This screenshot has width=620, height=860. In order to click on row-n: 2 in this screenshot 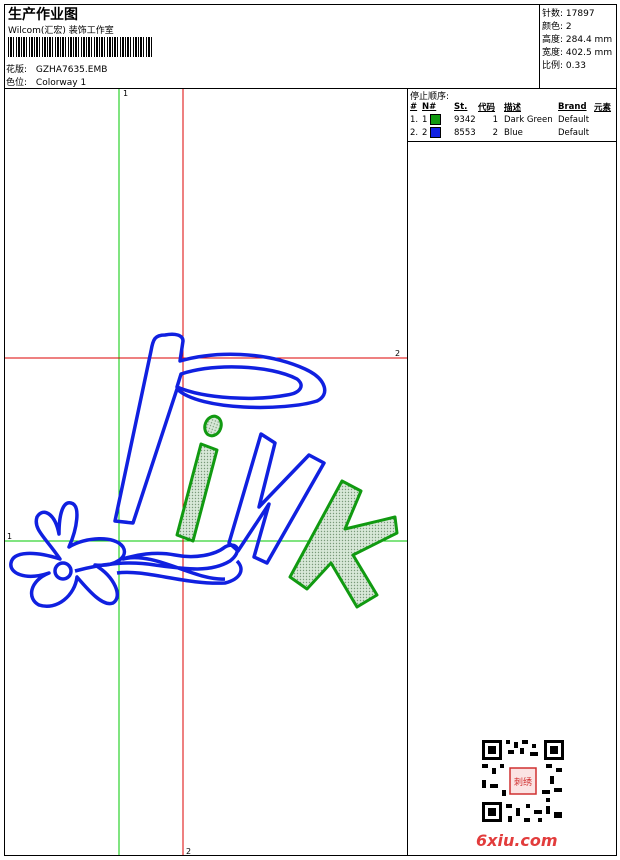, I will do `click(437, 132)`.